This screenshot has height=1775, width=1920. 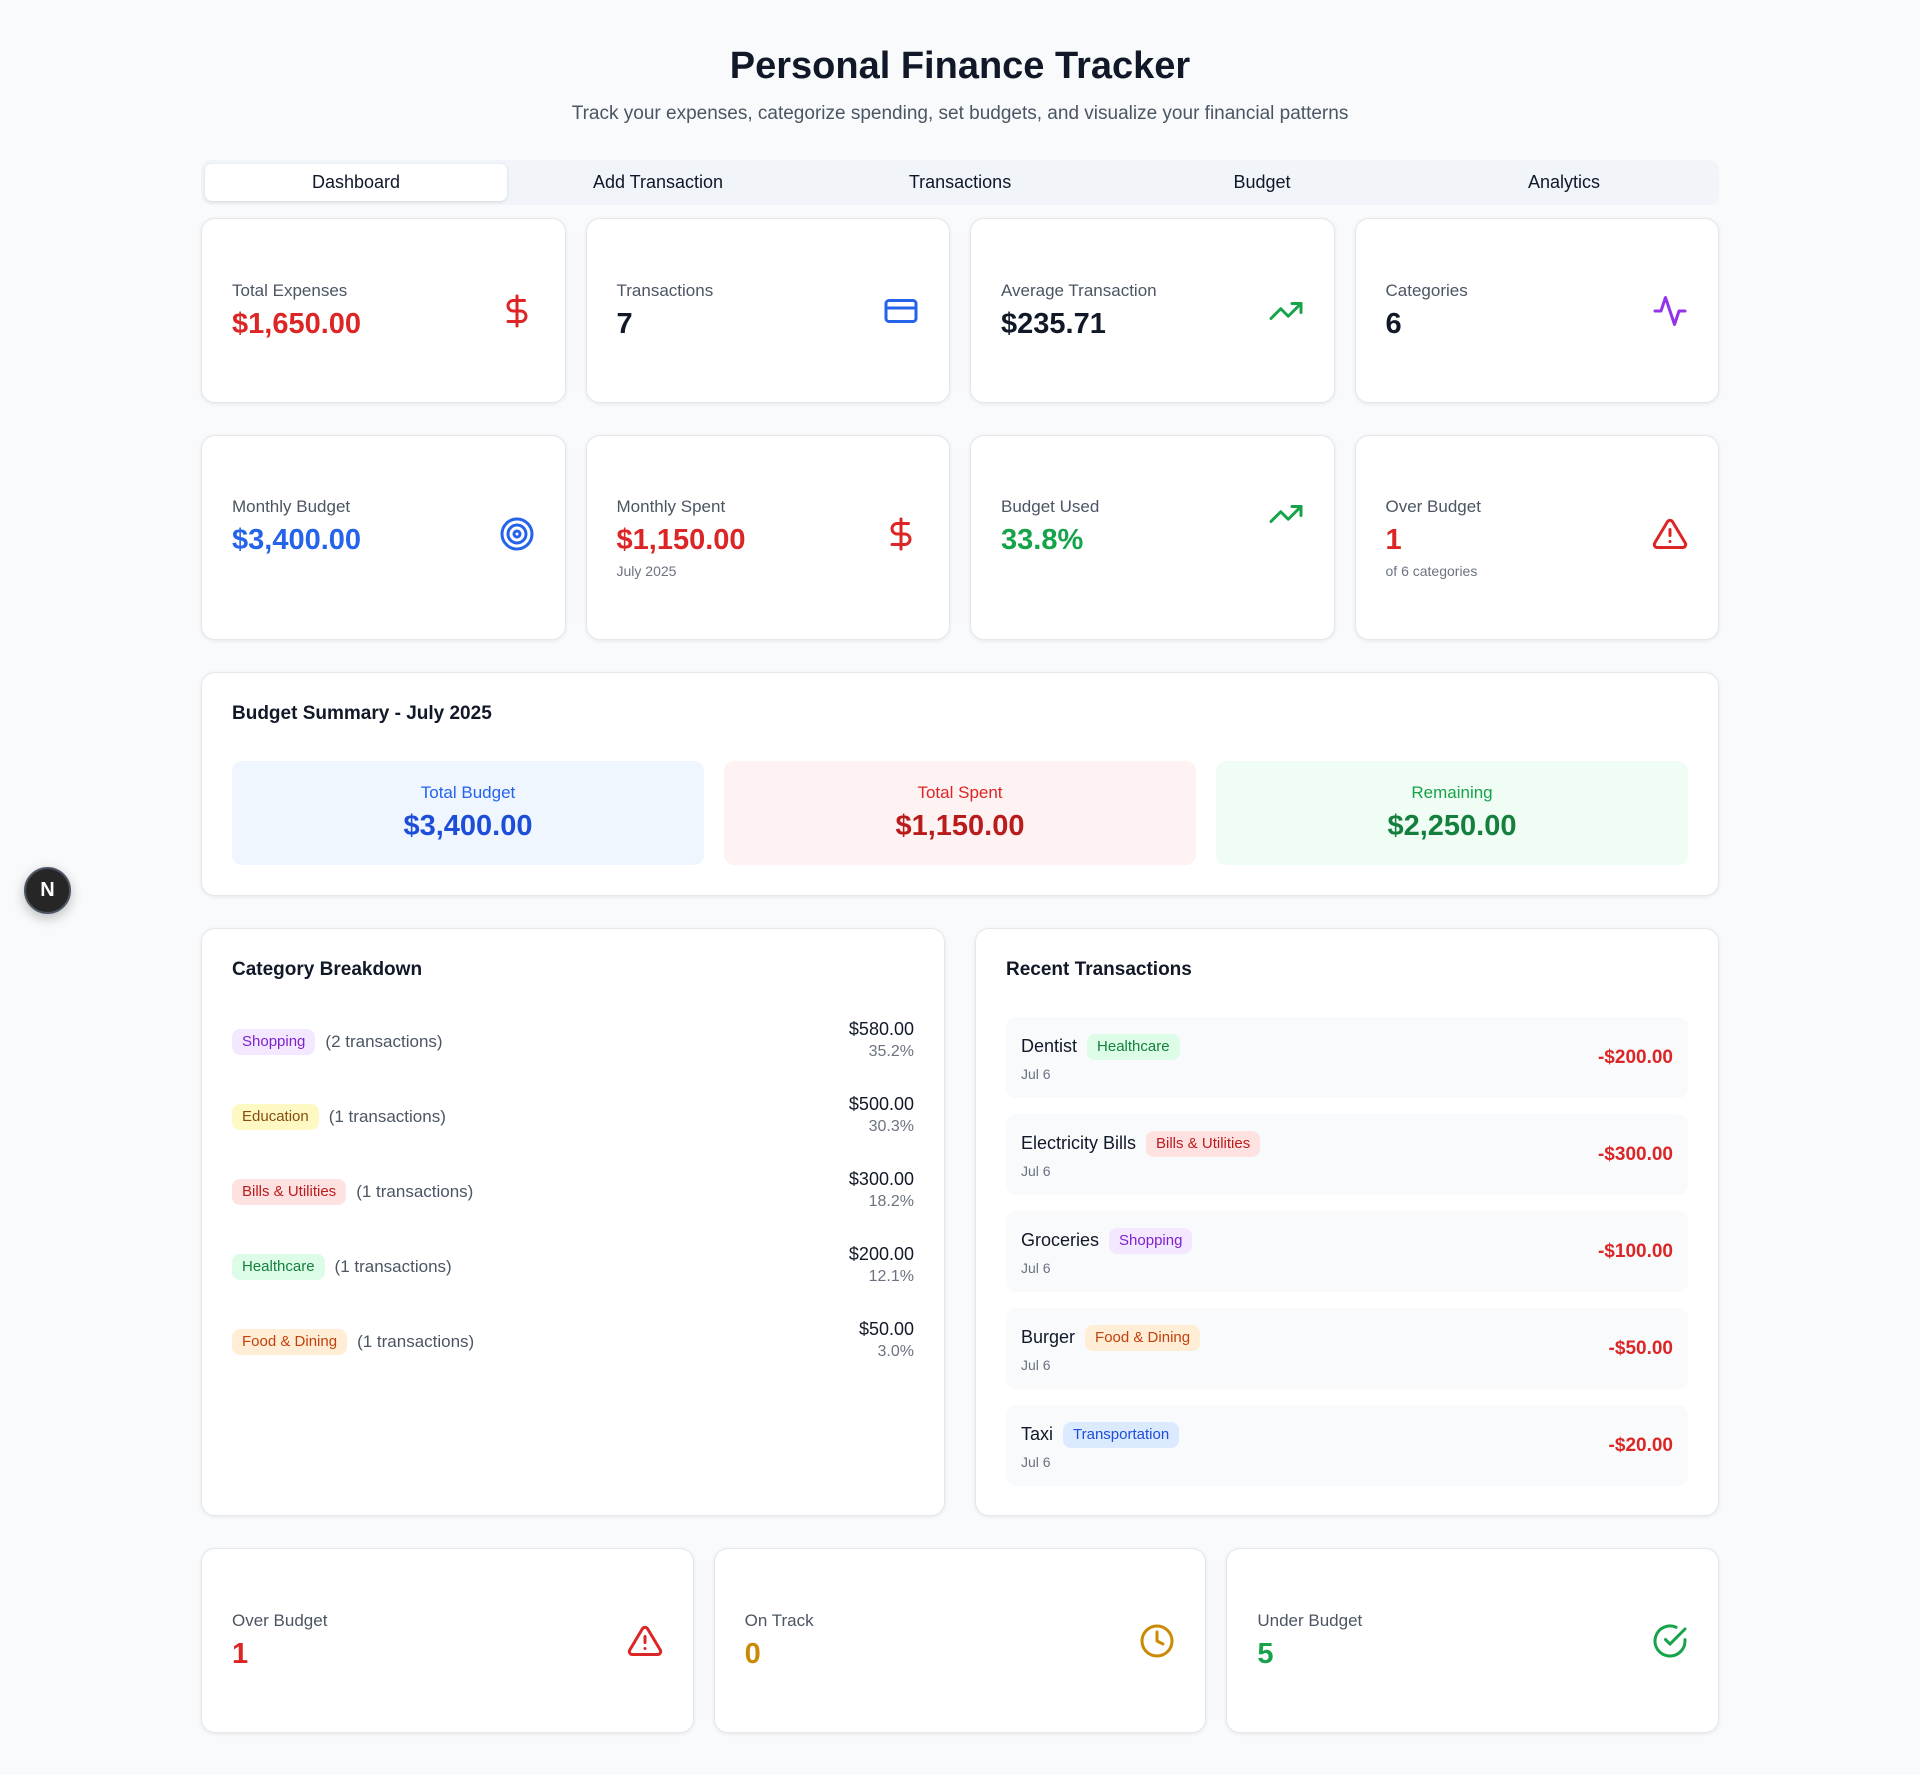 What do you see at coordinates (1635, 1057) in the screenshot?
I see `transaction-amount: -$200.00` at bounding box center [1635, 1057].